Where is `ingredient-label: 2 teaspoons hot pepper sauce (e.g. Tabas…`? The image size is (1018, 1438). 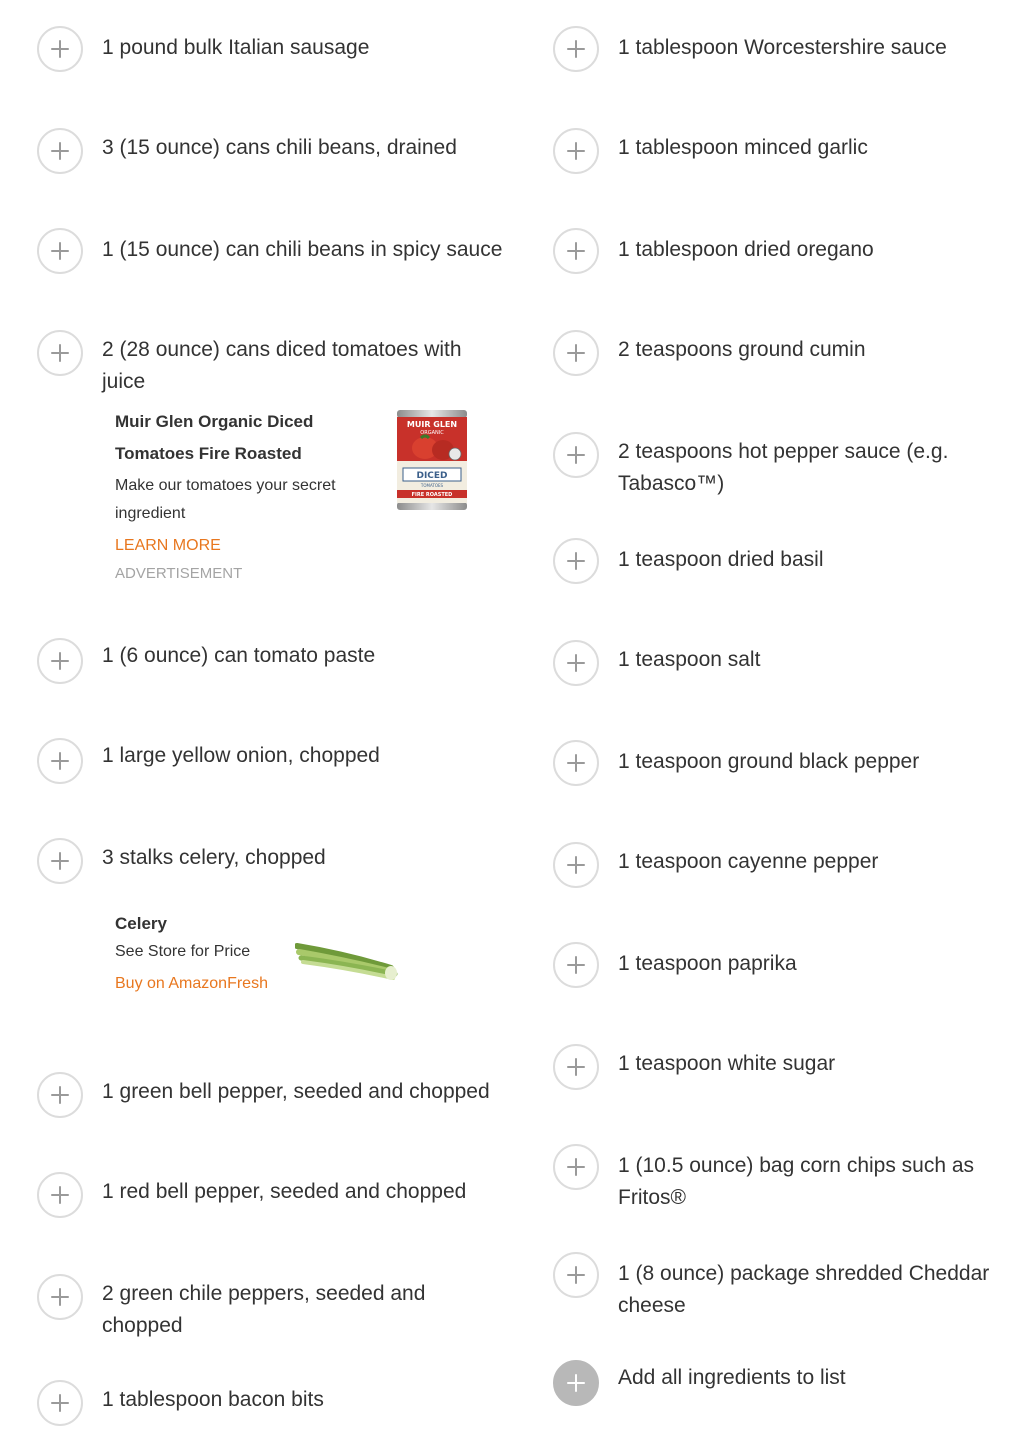 ingredient-label: 2 teaspoons hot pepper sauce (e.g. Tabas… is located at coordinates (783, 467).